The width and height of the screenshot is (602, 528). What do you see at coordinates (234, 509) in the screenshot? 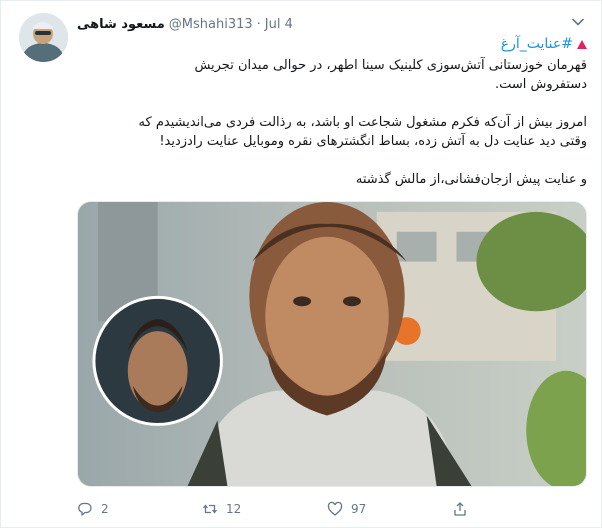
I see `retweet-count: 12` at bounding box center [234, 509].